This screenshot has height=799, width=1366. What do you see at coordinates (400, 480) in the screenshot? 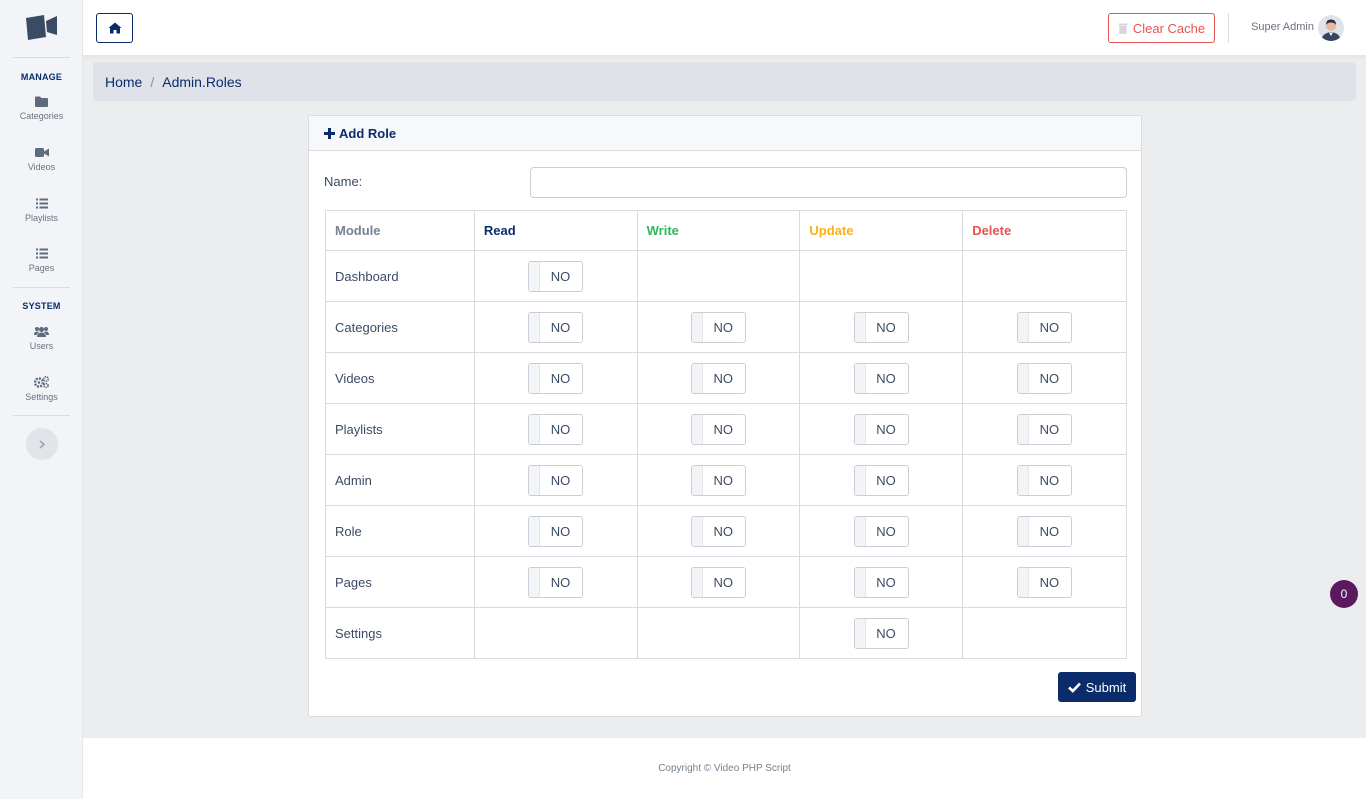
I see `module-name: Admin` at bounding box center [400, 480].